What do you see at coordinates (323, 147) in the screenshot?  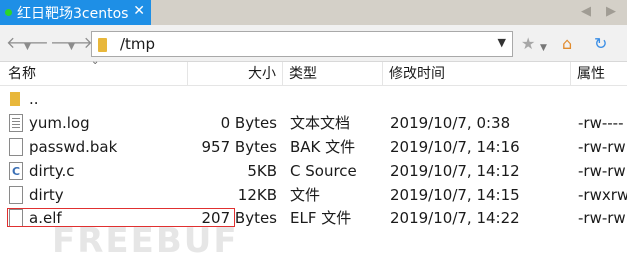 I see `file-type: BAK 文件` at bounding box center [323, 147].